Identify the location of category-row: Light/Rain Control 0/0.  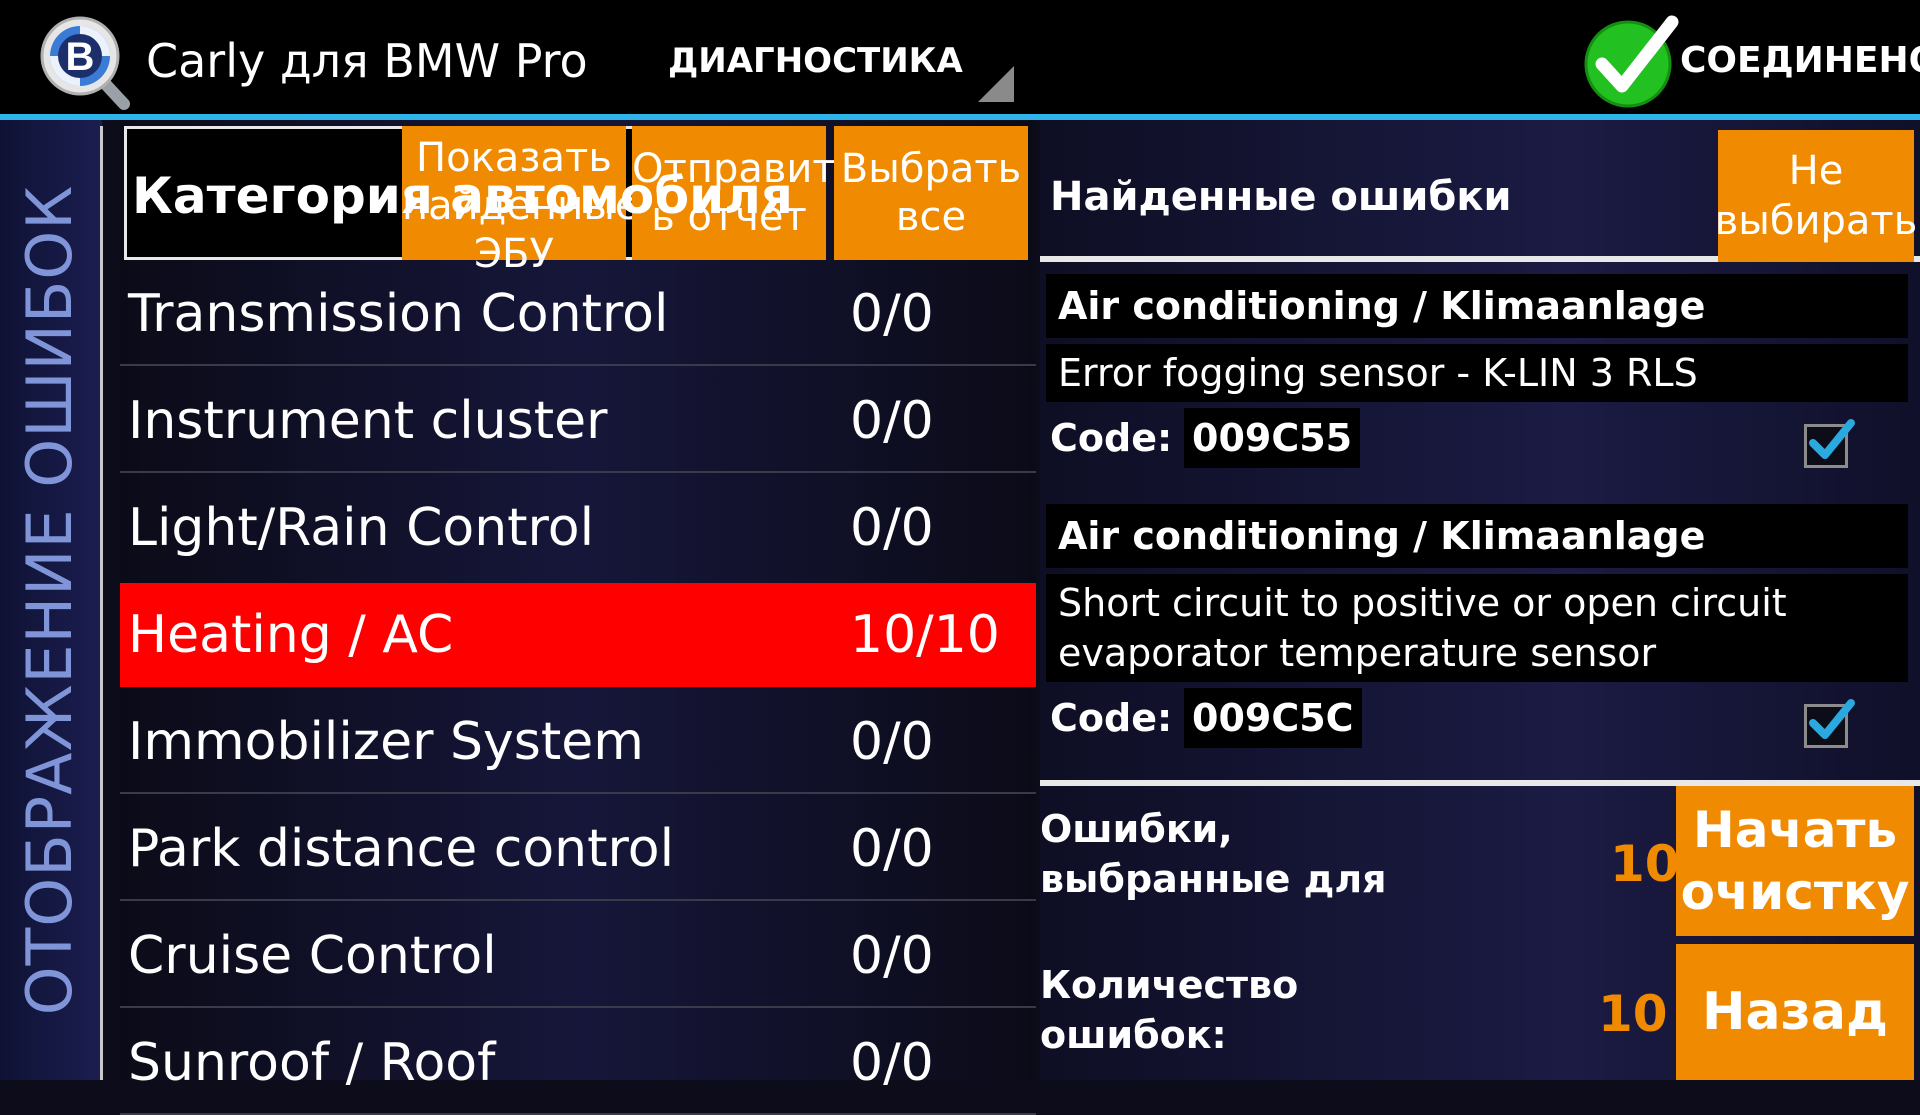
(578, 528).